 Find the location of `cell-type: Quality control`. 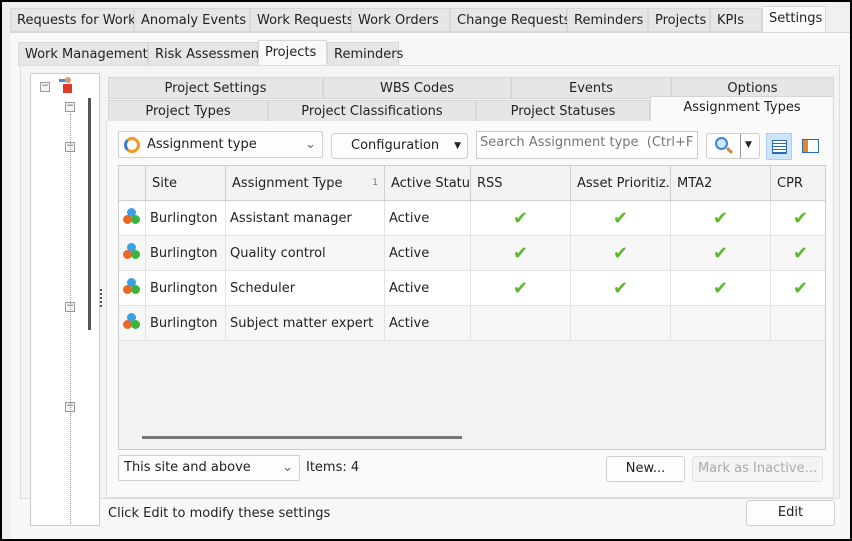

cell-type: Quality control is located at coordinates (305, 253).